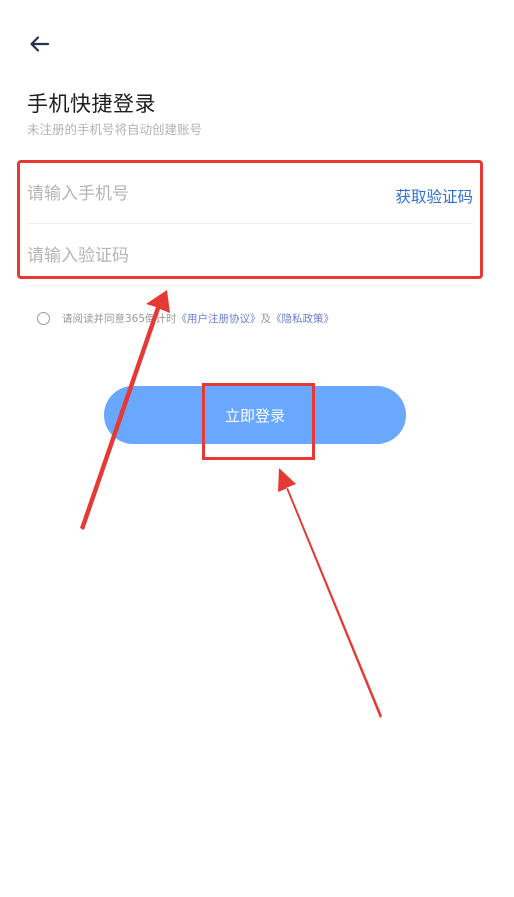 The width and height of the screenshot is (514, 897). I want to click on agreement-connector: 及, so click(266, 318).